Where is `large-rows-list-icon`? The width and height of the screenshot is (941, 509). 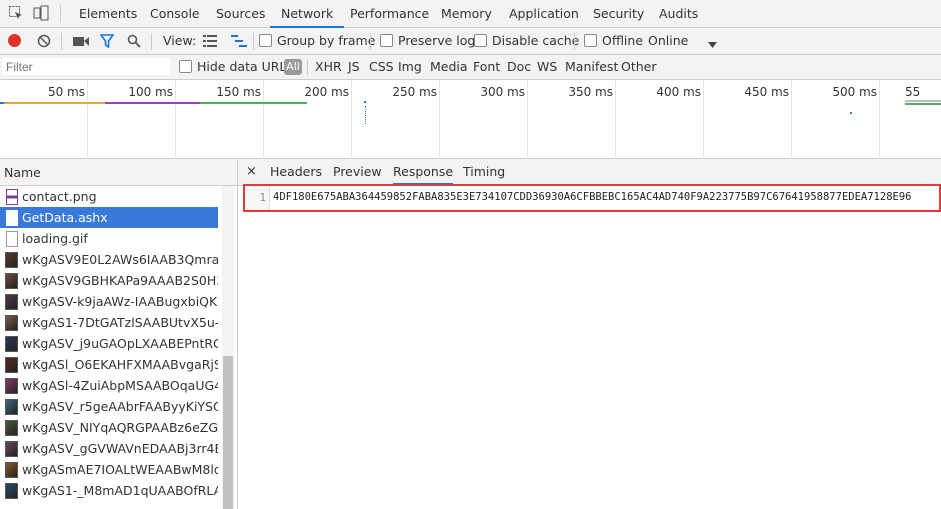
large-rows-list-icon is located at coordinates (210, 41).